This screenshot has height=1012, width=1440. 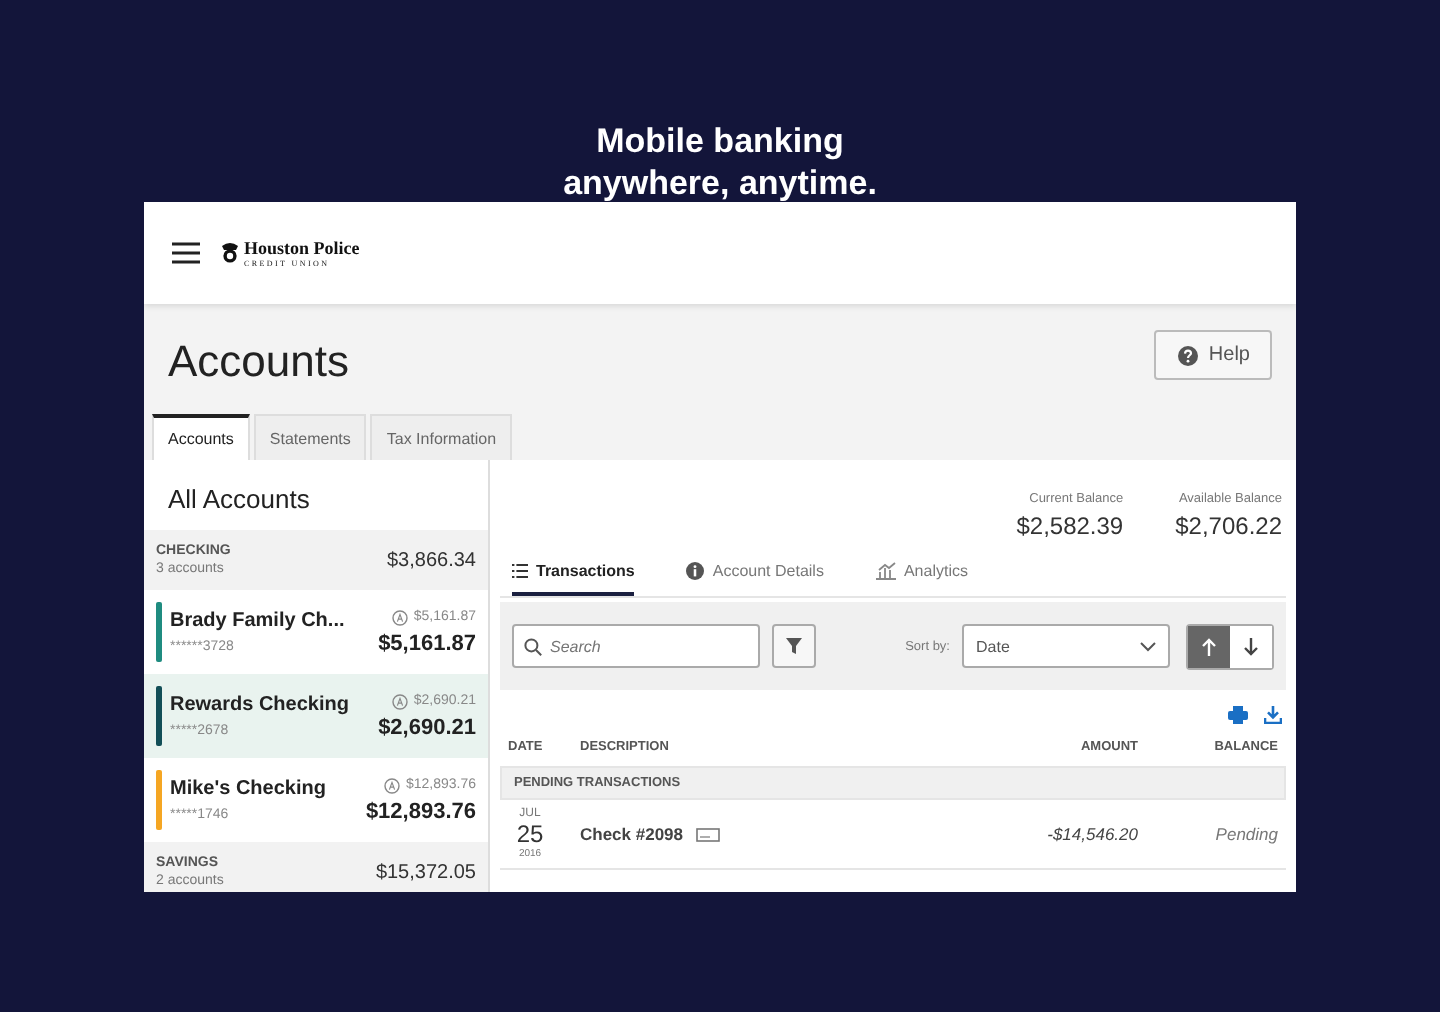 What do you see at coordinates (441, 437) in the screenshot?
I see `tab: Tax Information` at bounding box center [441, 437].